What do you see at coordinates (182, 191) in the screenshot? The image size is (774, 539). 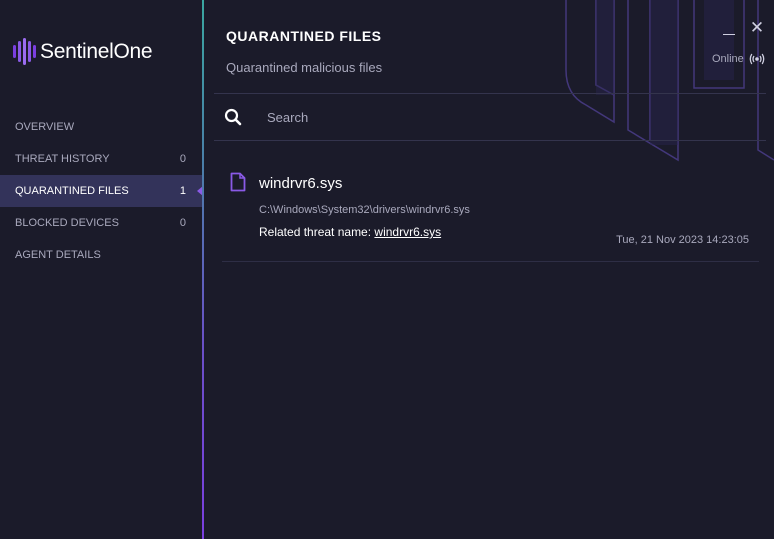 I see `sidebar-item-count: 1` at bounding box center [182, 191].